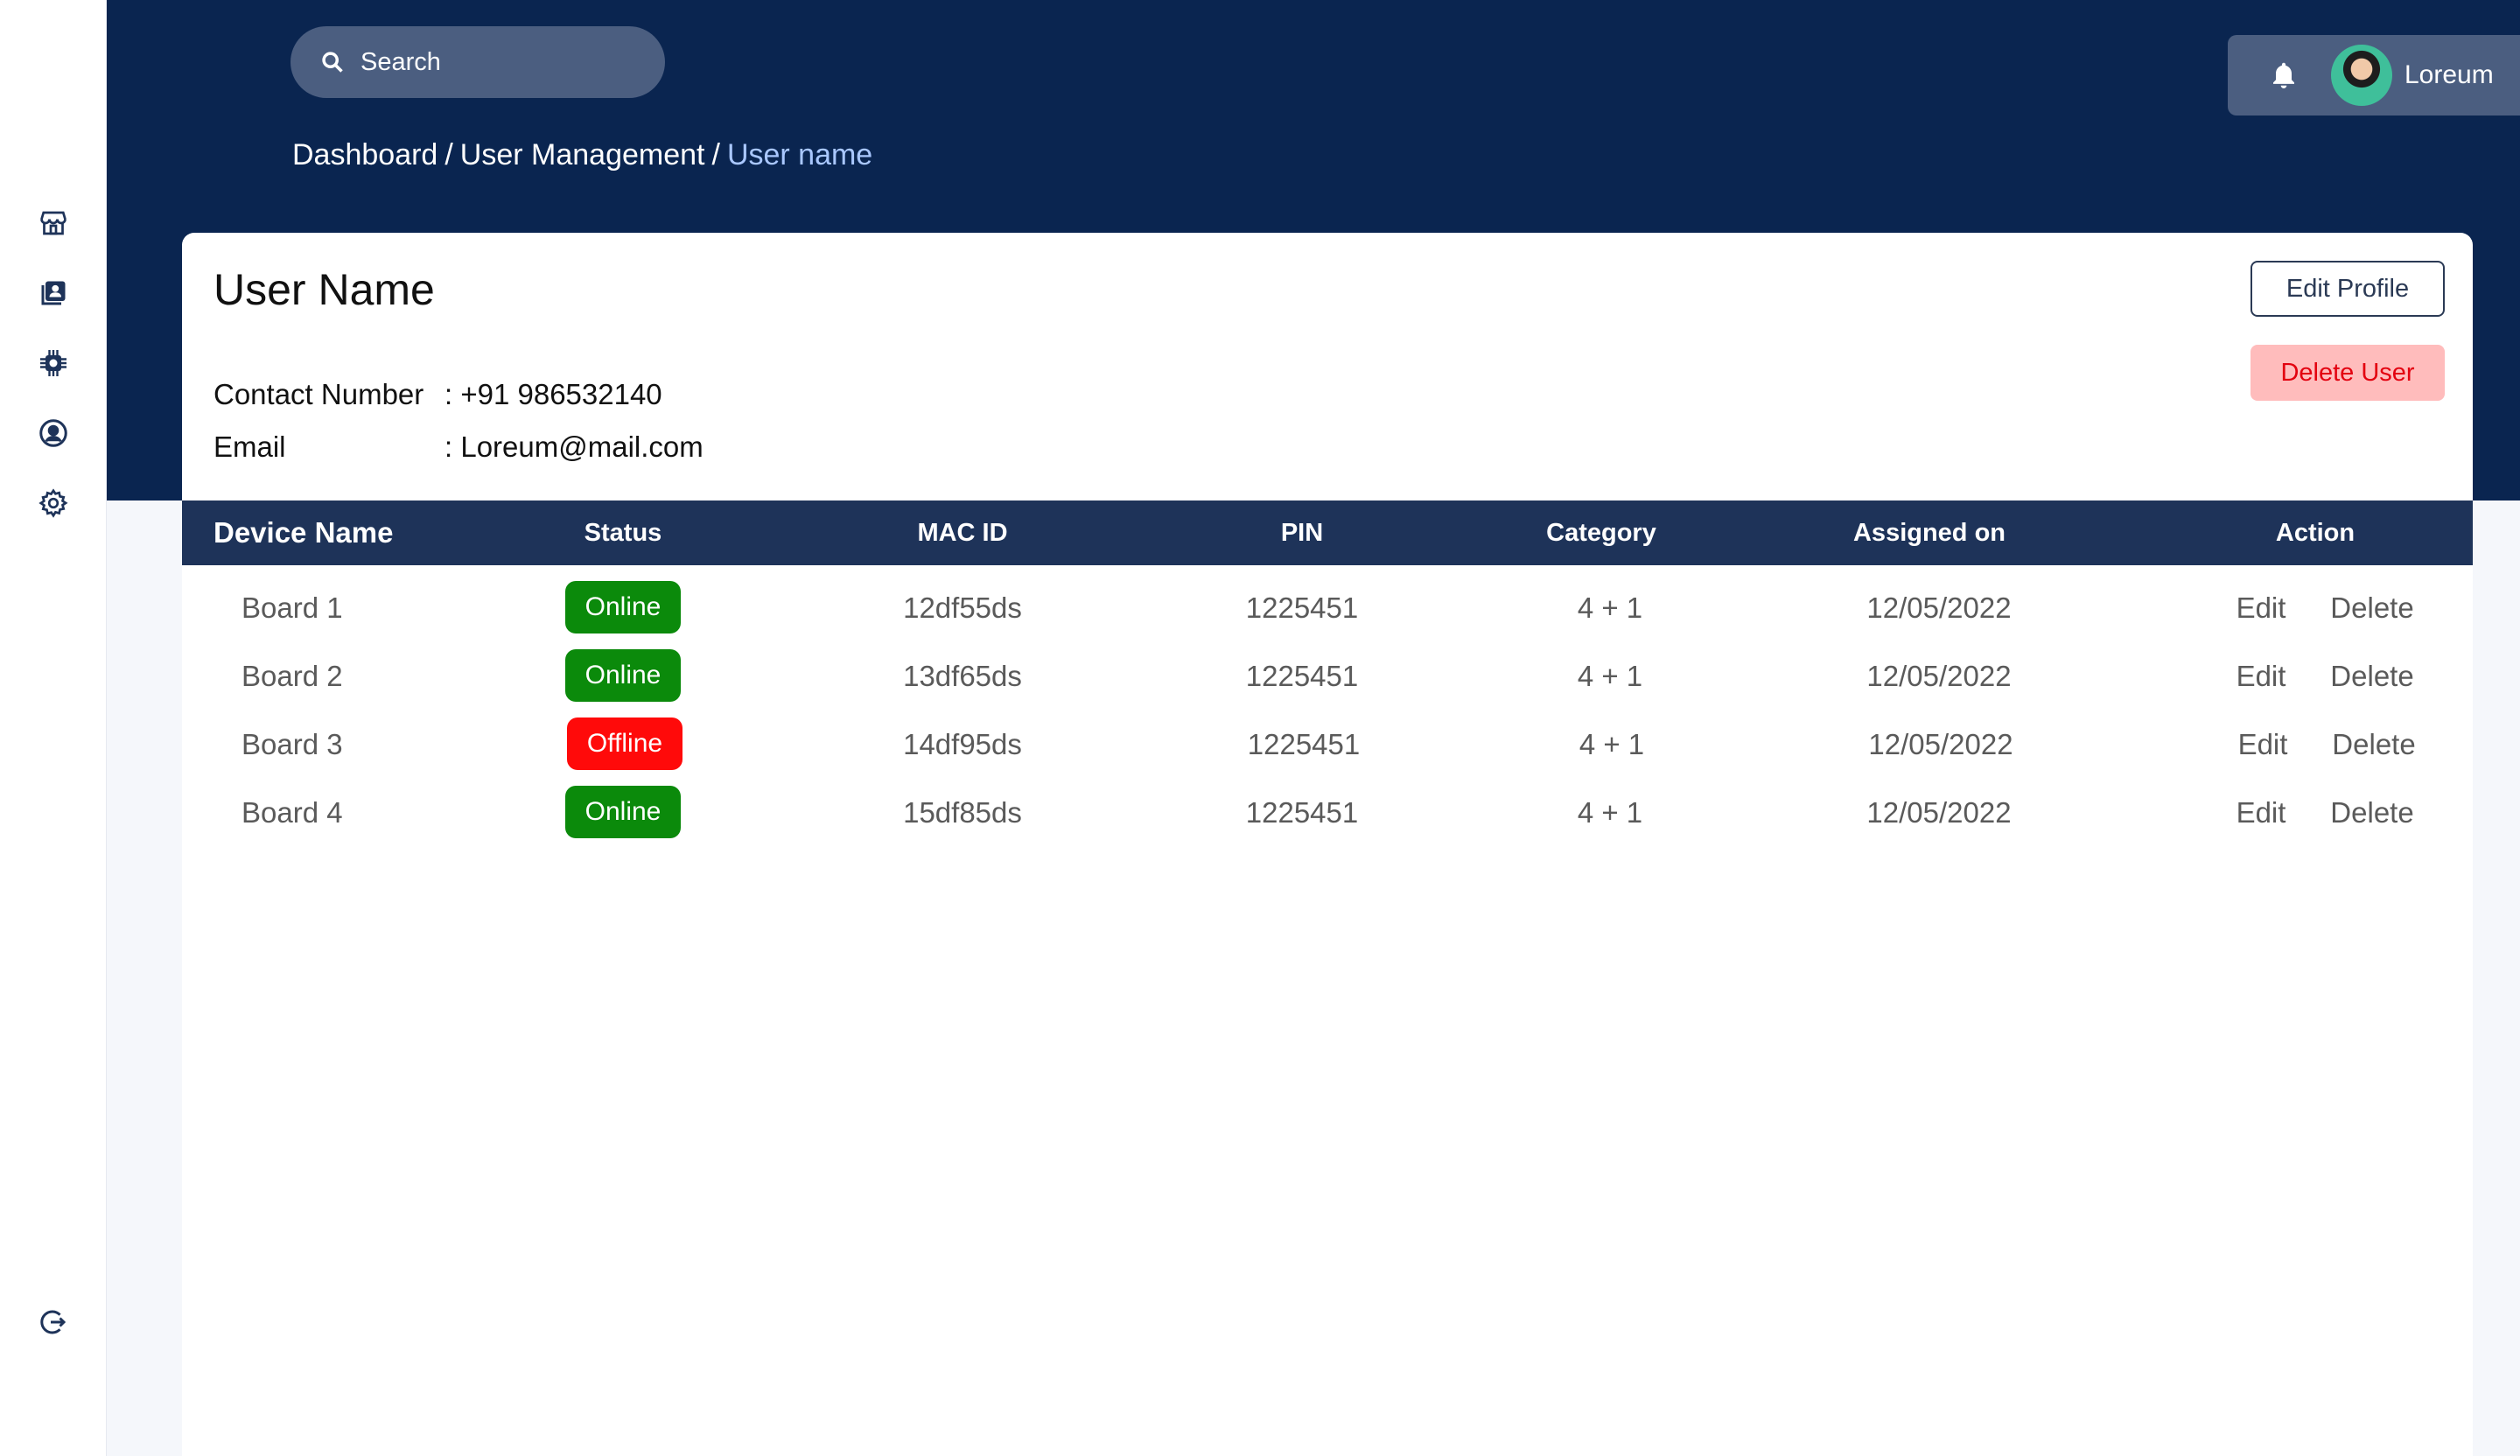  I want to click on device-name: Board 2, so click(292, 676).